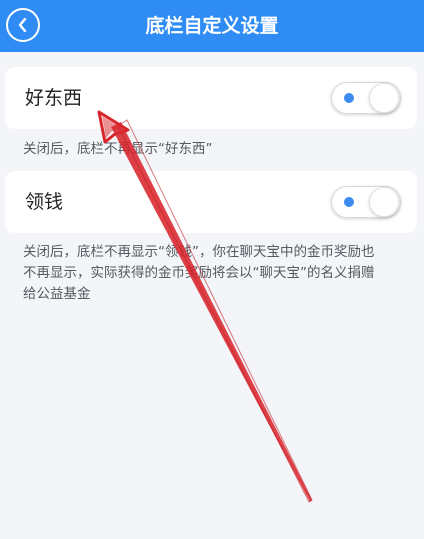 The image size is (424, 539). Describe the element at coordinates (218, 149) in the screenshot. I see `goods-description: 关闭后，底栏不再显示“好东西”` at that location.